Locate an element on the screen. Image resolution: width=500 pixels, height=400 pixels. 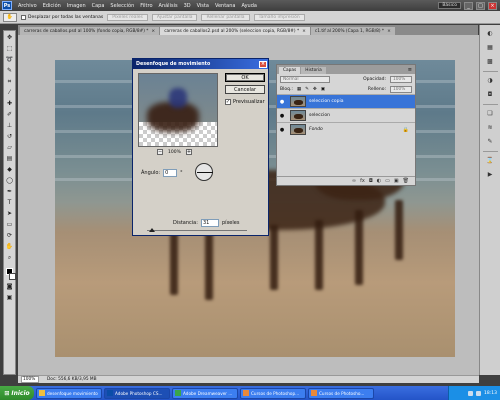
dodge-tool-icon: ◯ is located at coordinates (9, 180).